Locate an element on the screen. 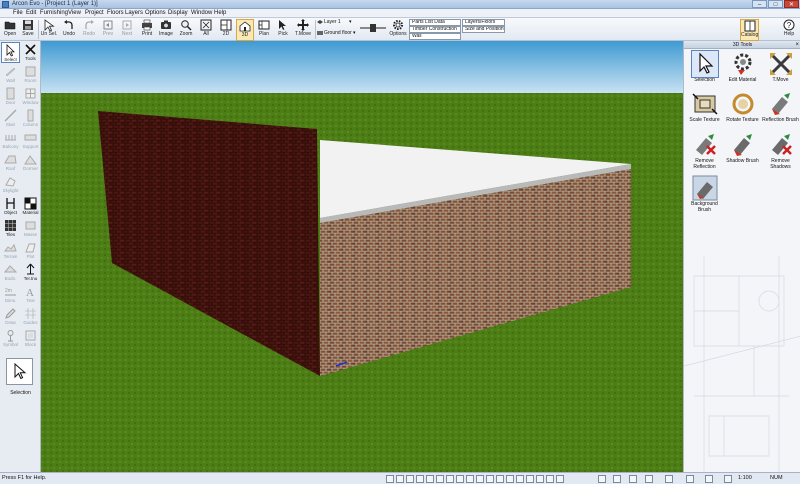  dims-toggle-icon is located at coordinates (500, 479).